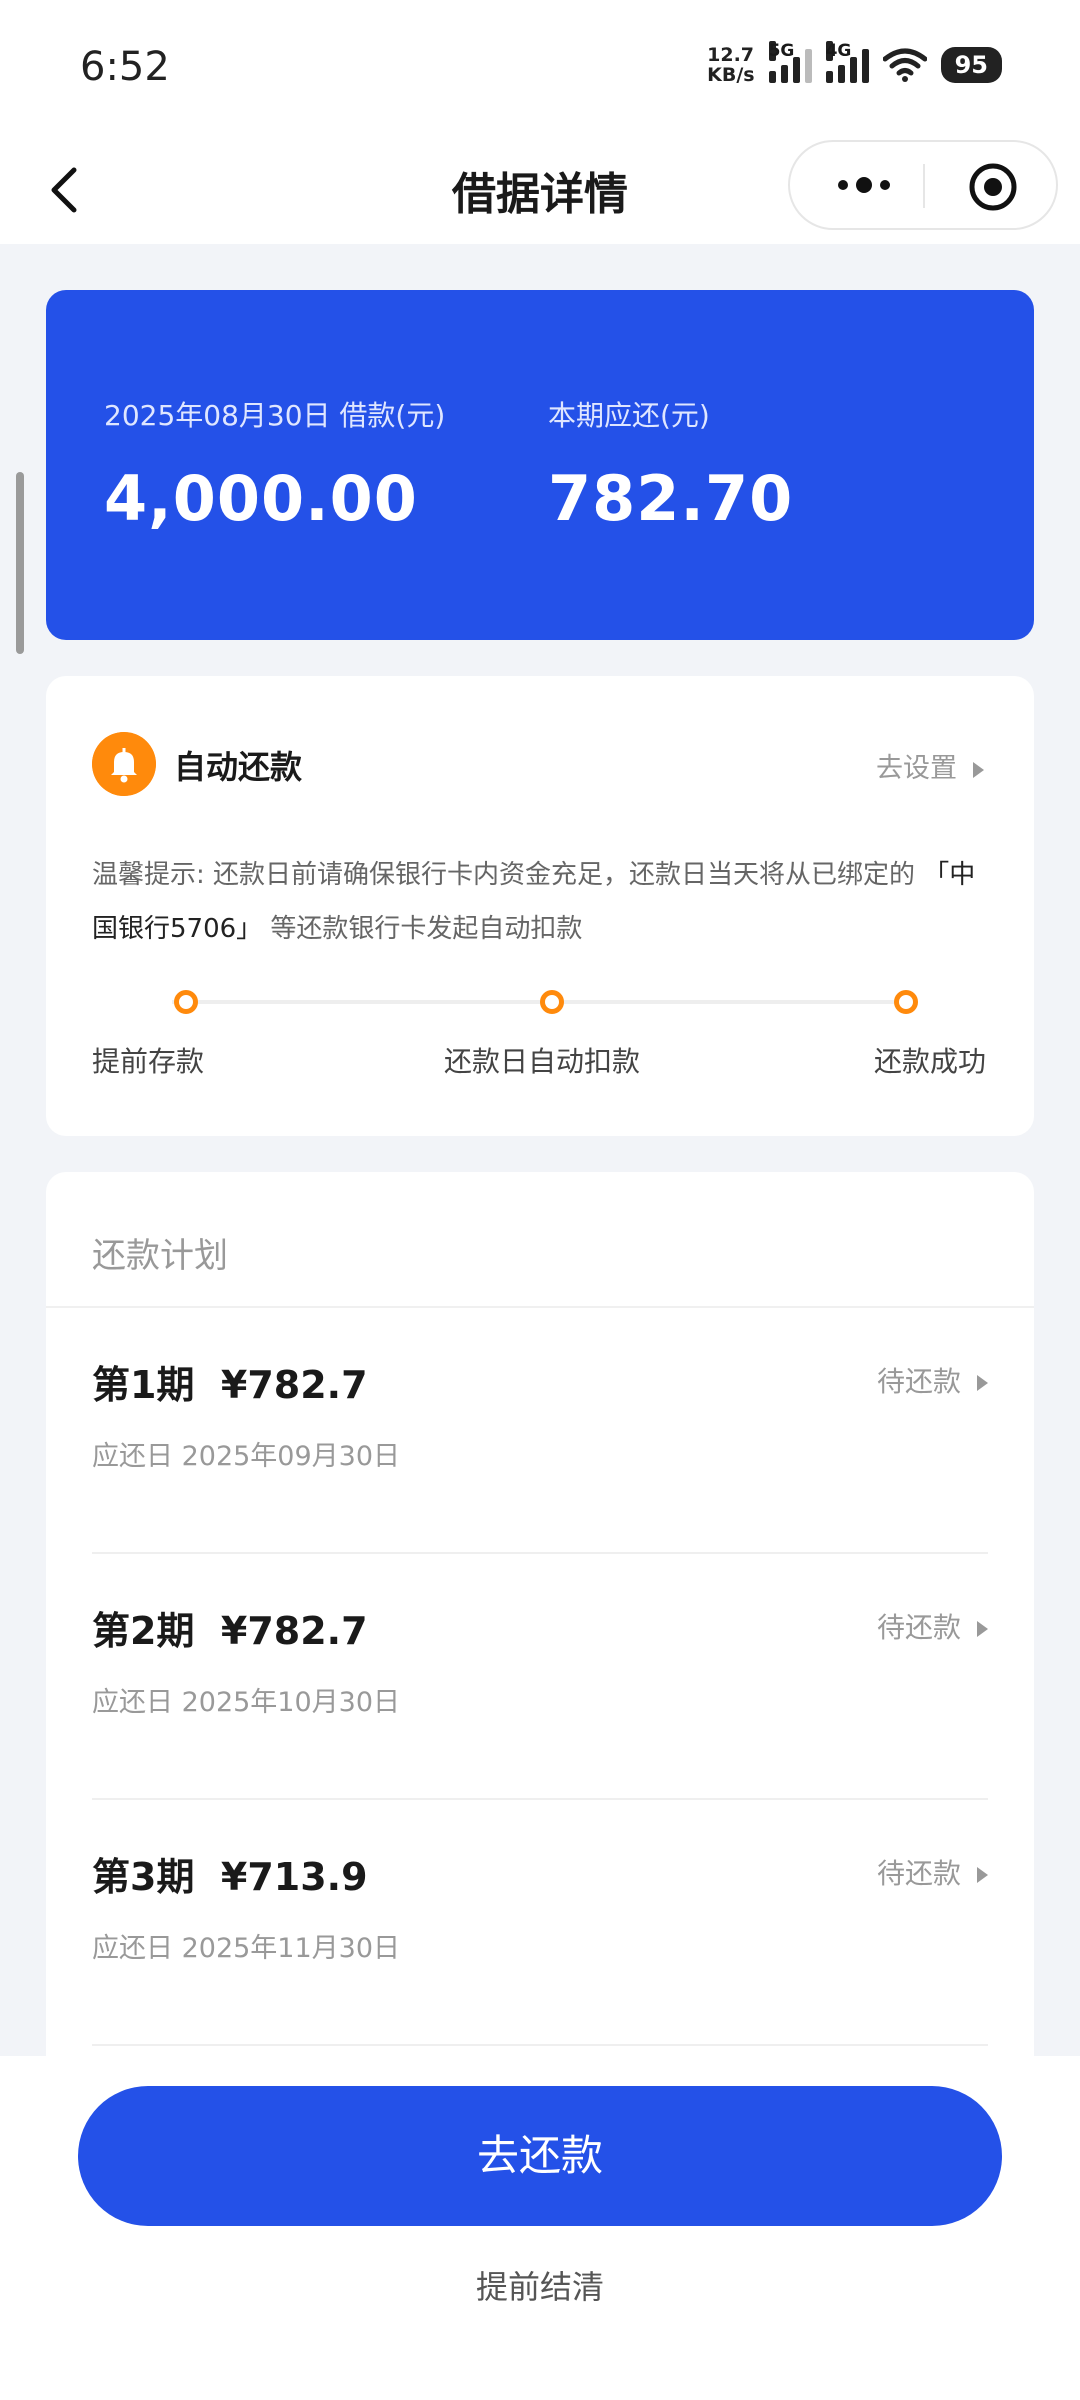 The width and height of the screenshot is (1080, 2400). I want to click on battery-indicator: 95, so click(971, 65).